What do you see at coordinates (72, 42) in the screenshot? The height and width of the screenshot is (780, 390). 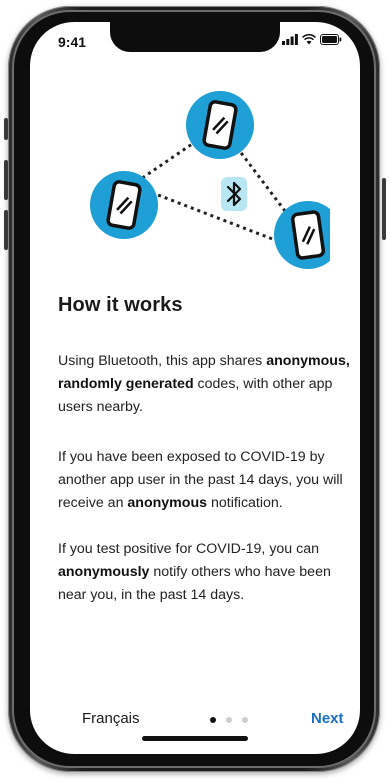 I see `status-time: 9:41` at bounding box center [72, 42].